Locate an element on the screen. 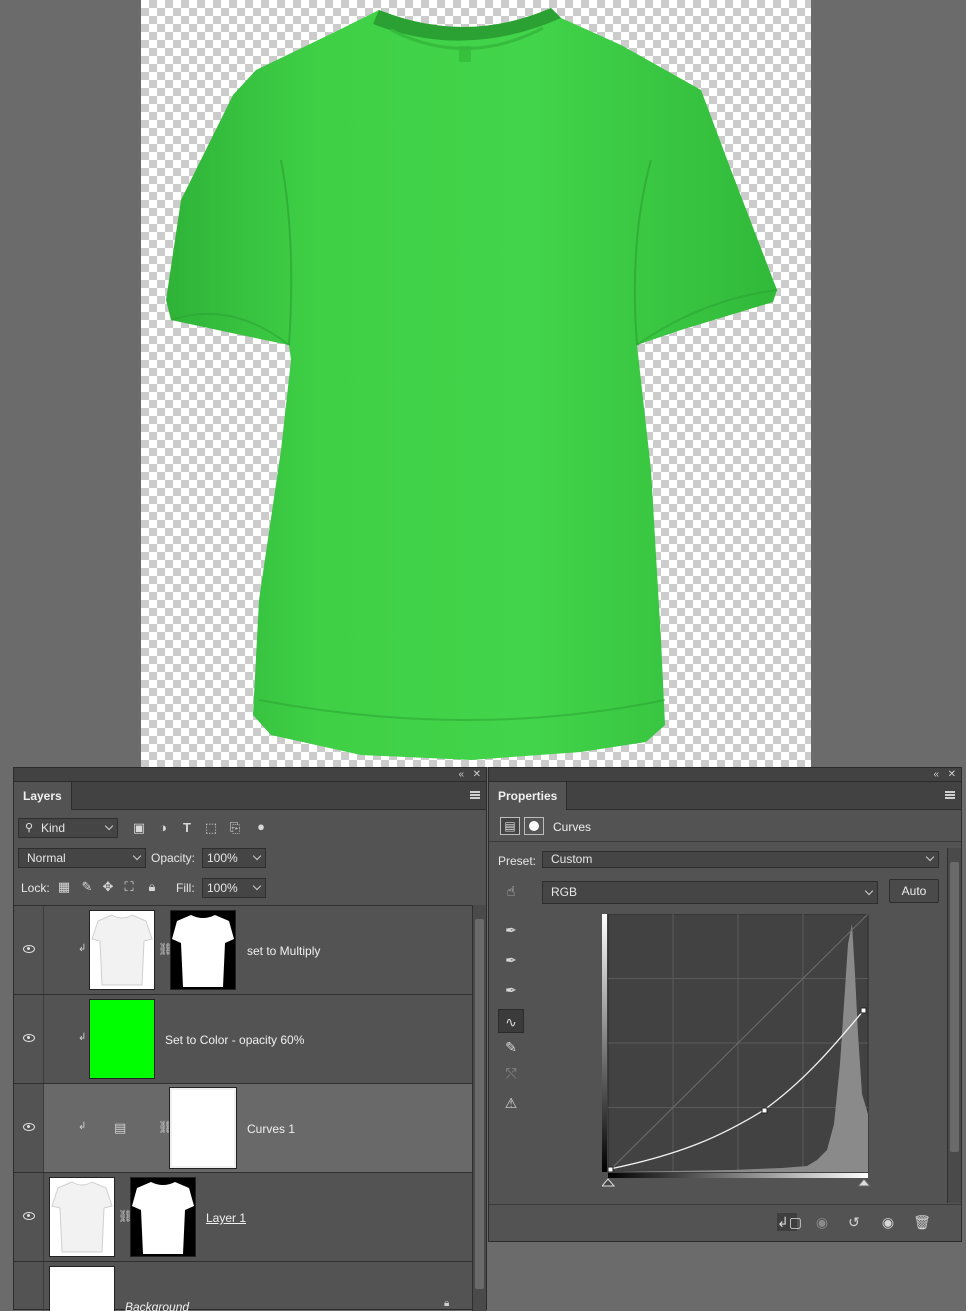  lock-transparent-icon: ▦ is located at coordinates (64, 887).